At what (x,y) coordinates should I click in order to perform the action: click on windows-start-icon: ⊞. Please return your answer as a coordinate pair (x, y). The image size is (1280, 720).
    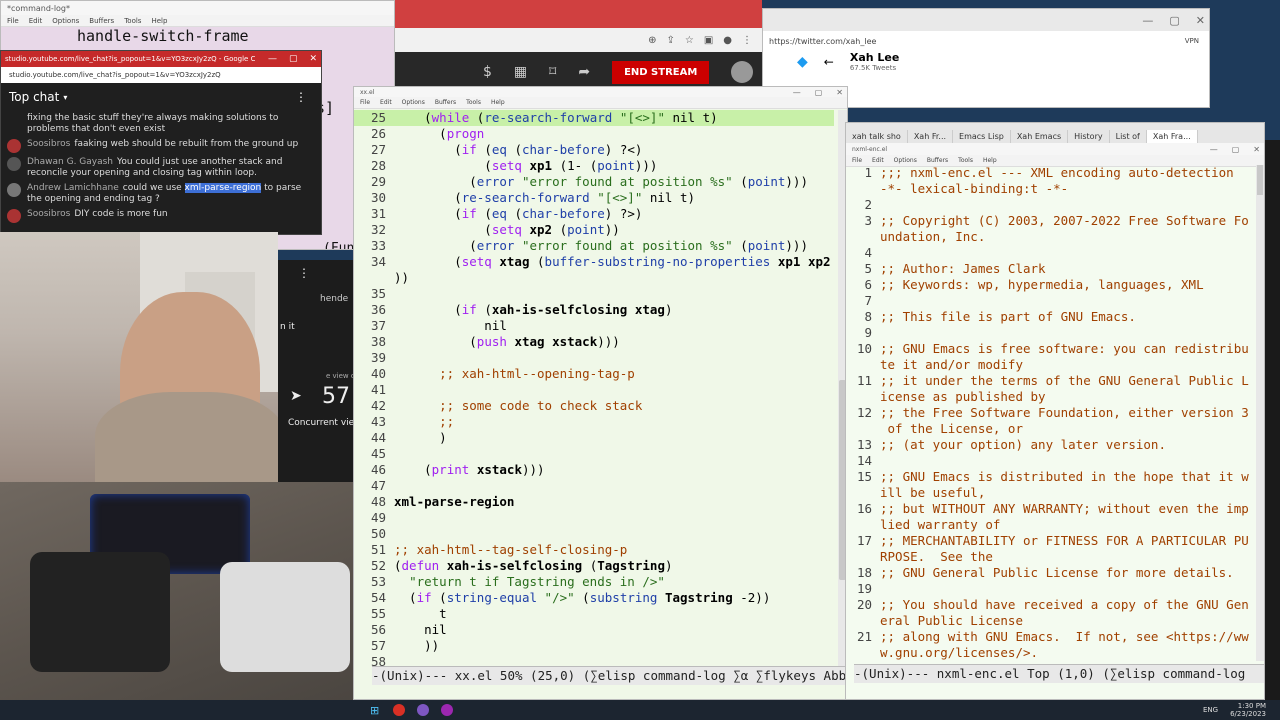
    Looking at the image, I should click on (374, 710).